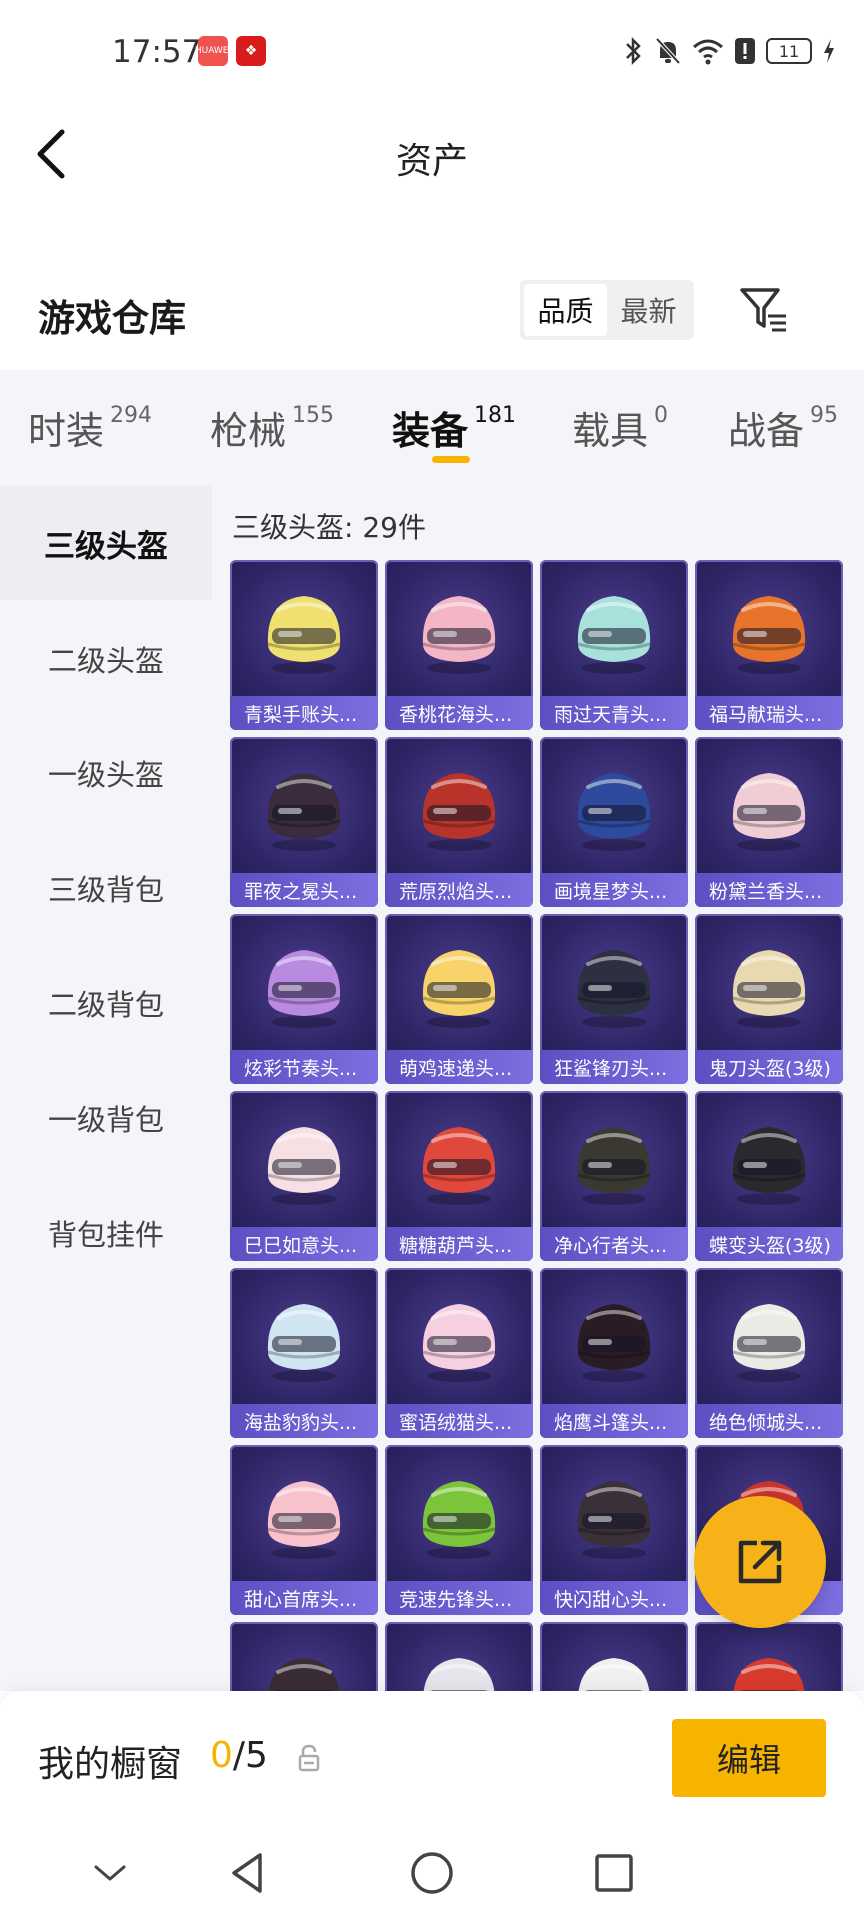 The height and width of the screenshot is (1920, 864). What do you see at coordinates (769, 1067) in the screenshot?
I see `item-name: 鬼刀头盔(3级)` at bounding box center [769, 1067].